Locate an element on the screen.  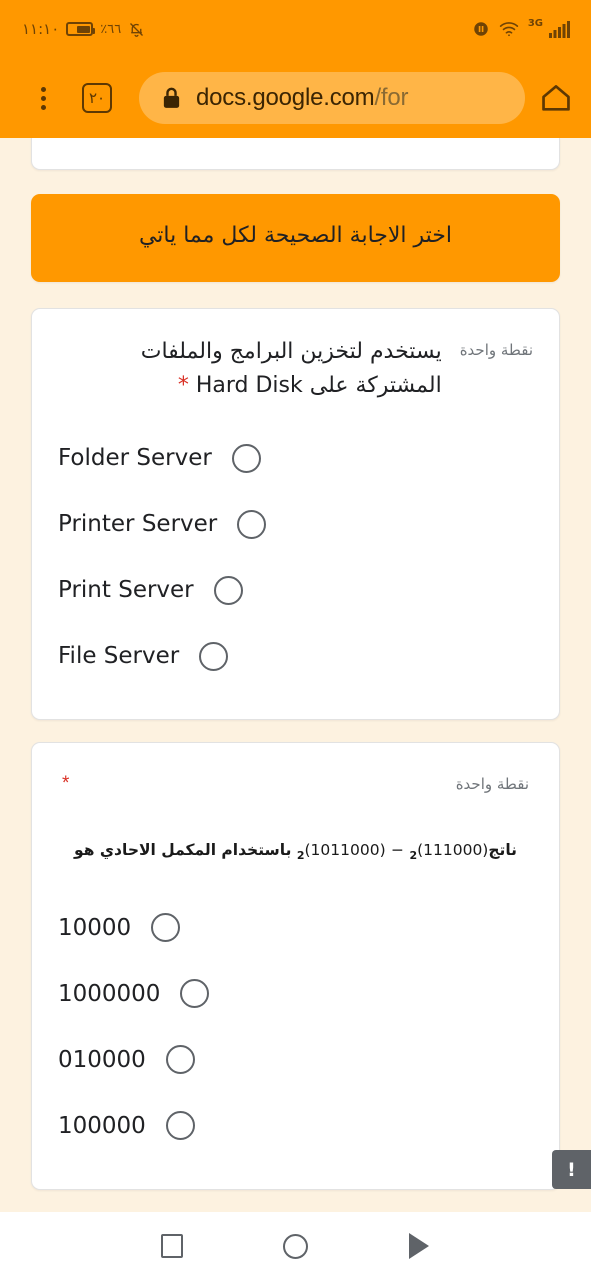
address-bar: docs.google.com/for is located at coordinates (332, 98).